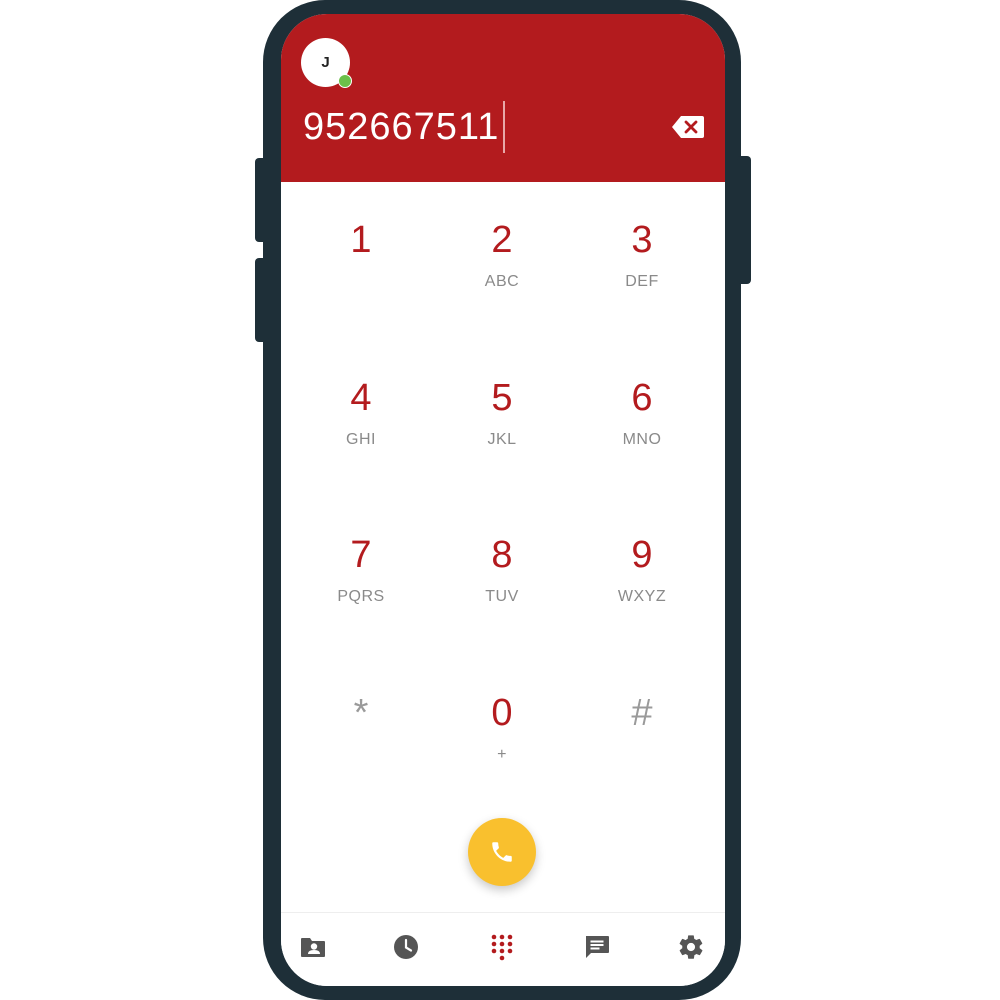 Image resolution: width=1000 pixels, height=1000 pixels. I want to click on phone-icon, so click(502, 852).